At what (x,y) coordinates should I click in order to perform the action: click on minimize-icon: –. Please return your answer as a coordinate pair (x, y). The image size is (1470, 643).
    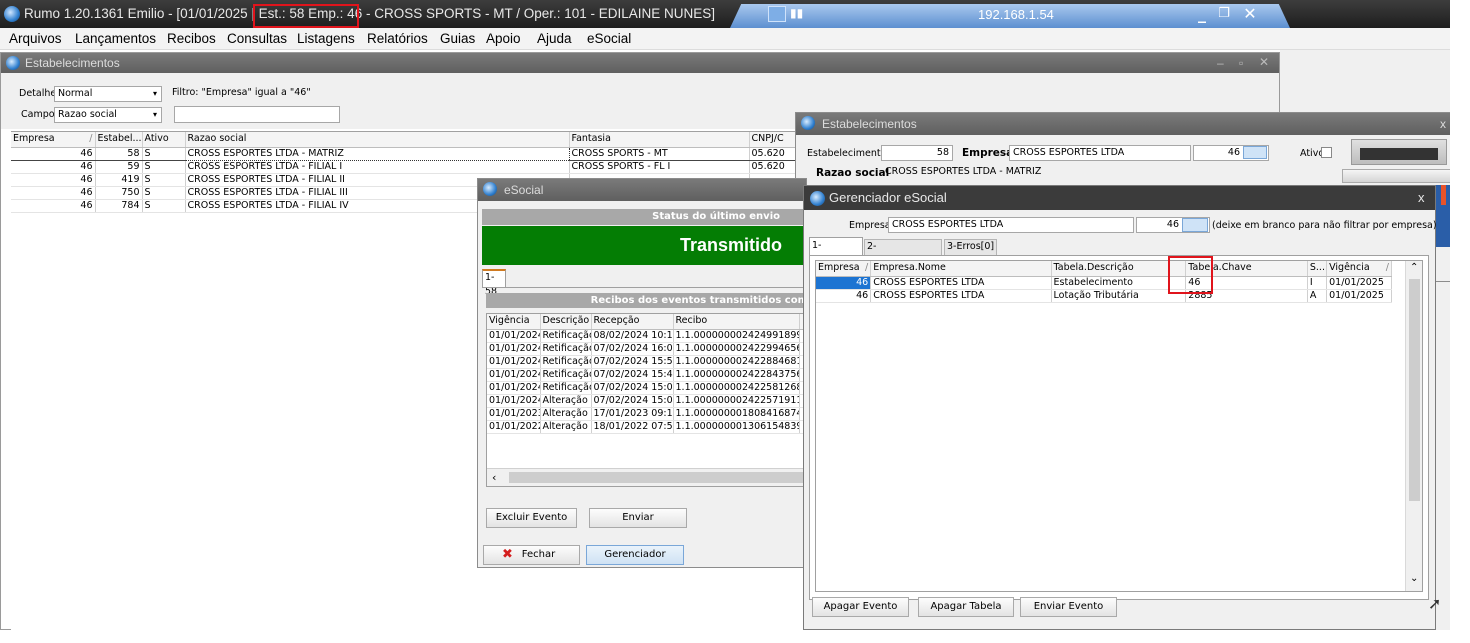
    Looking at the image, I should click on (1220, 63).